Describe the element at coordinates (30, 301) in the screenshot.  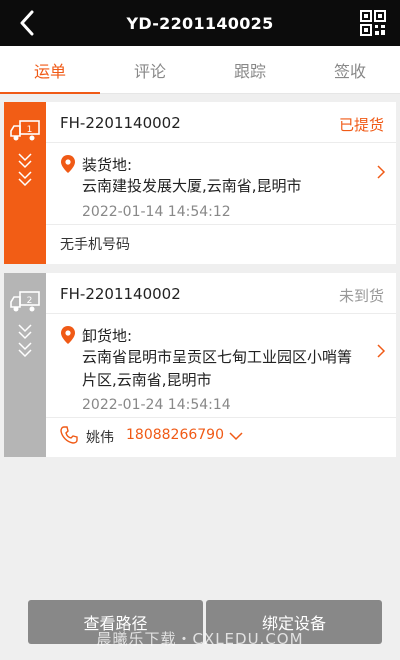
I see `card-index: 2` at that location.